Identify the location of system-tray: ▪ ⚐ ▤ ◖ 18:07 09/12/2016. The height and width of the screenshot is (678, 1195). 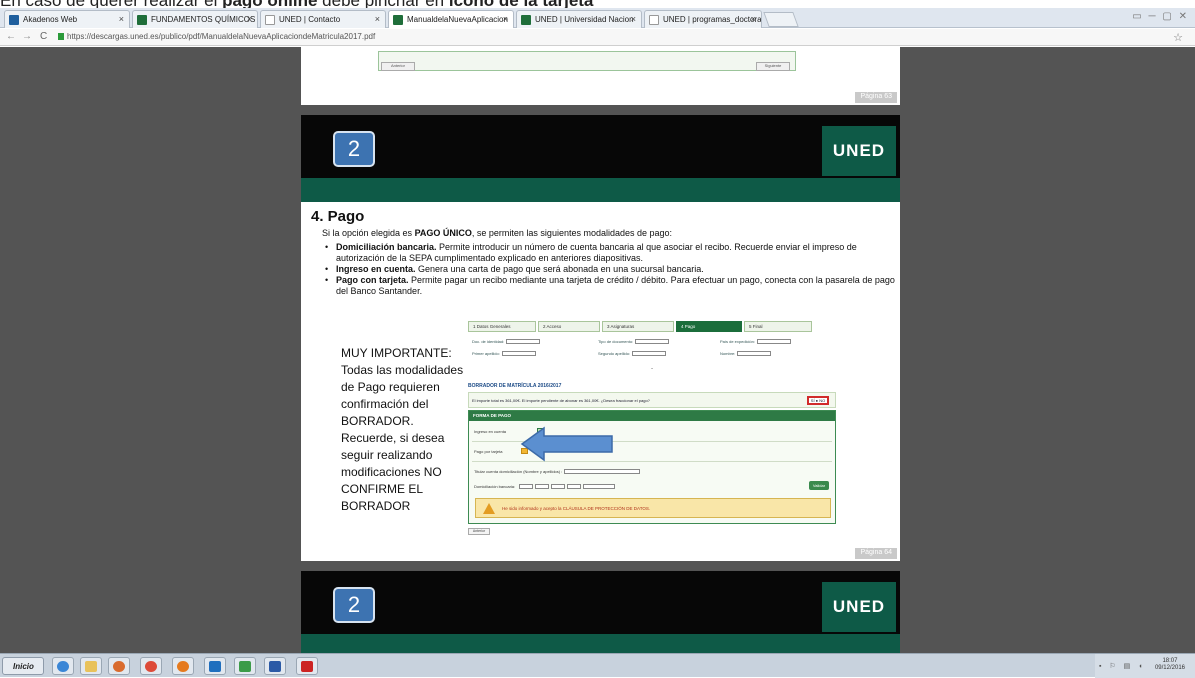
(1145, 666).